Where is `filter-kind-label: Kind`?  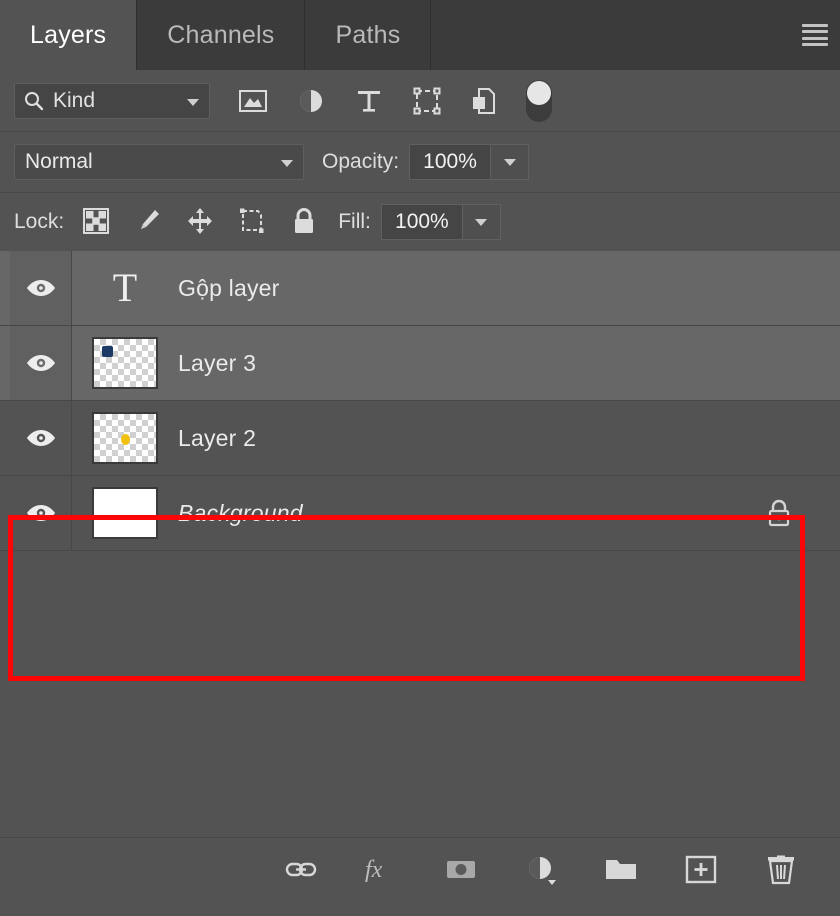
filter-kind-label: Kind is located at coordinates (74, 100).